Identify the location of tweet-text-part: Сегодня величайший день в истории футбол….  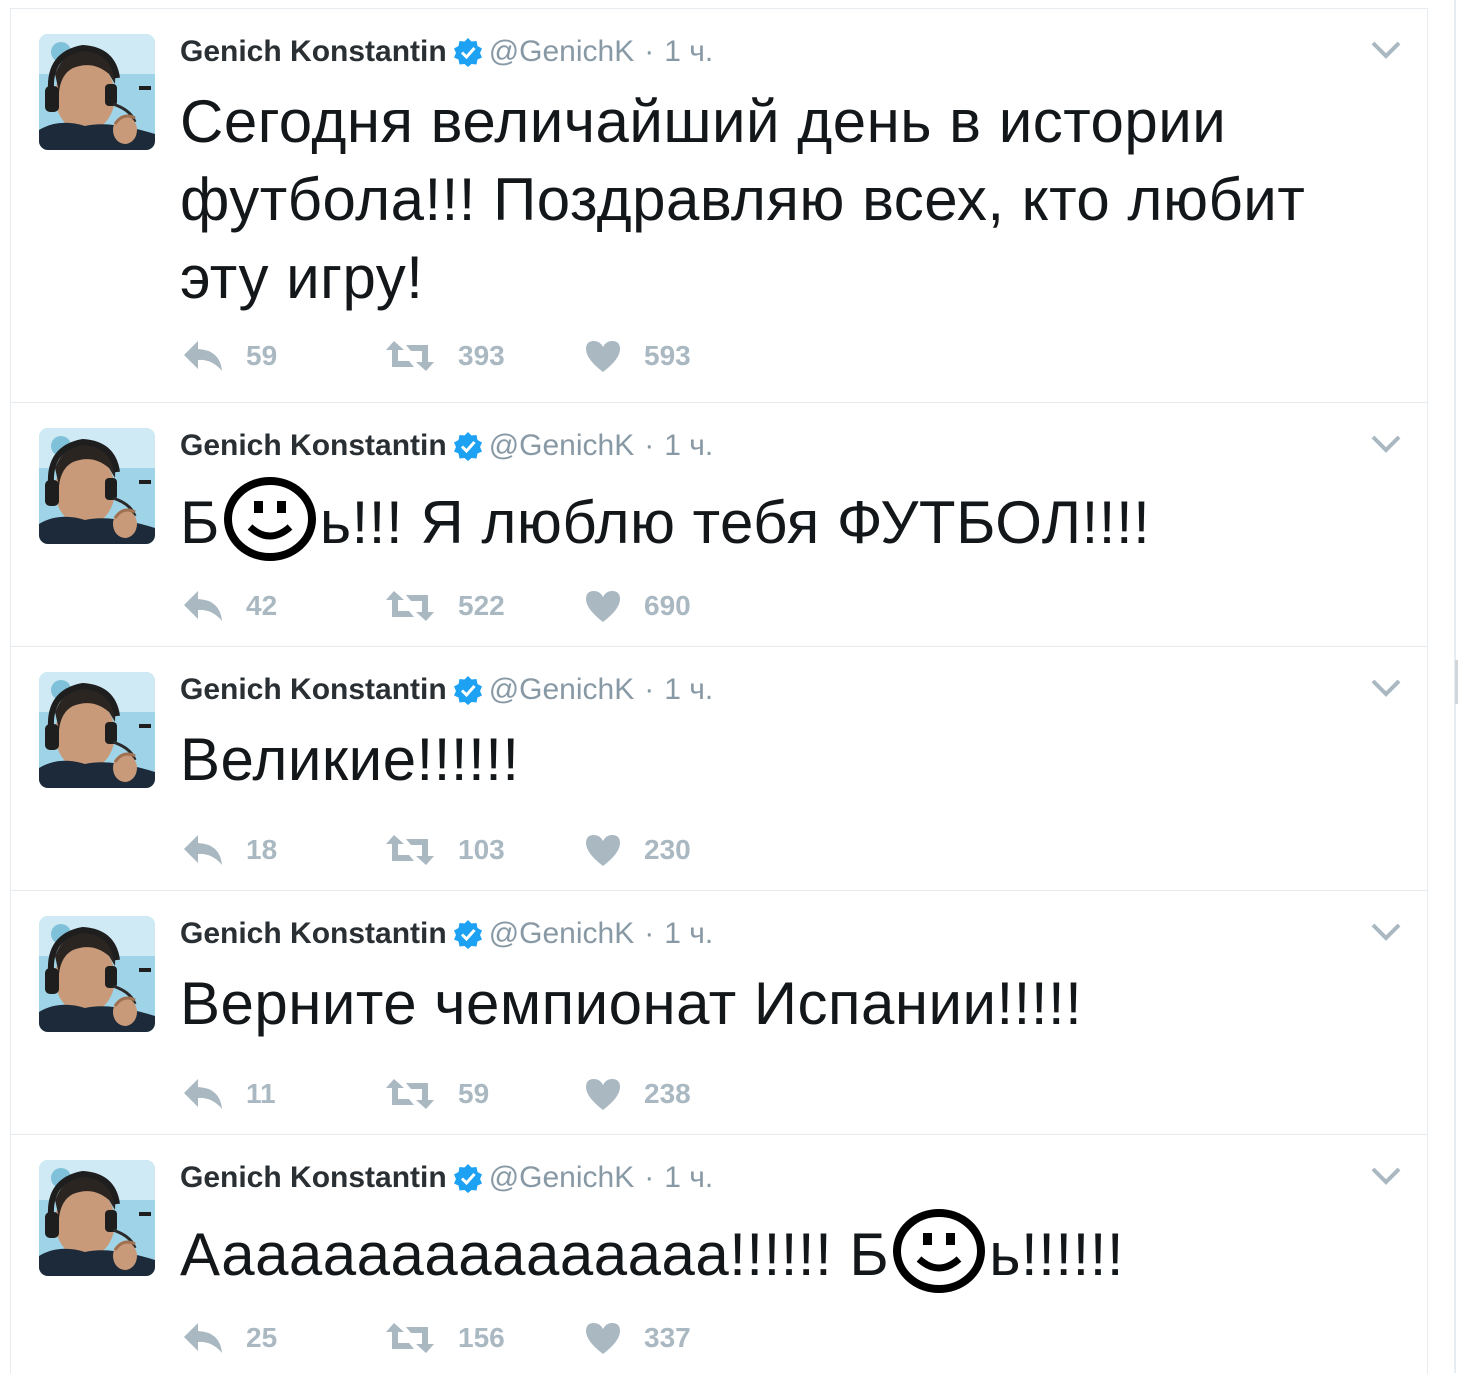
(743, 199).